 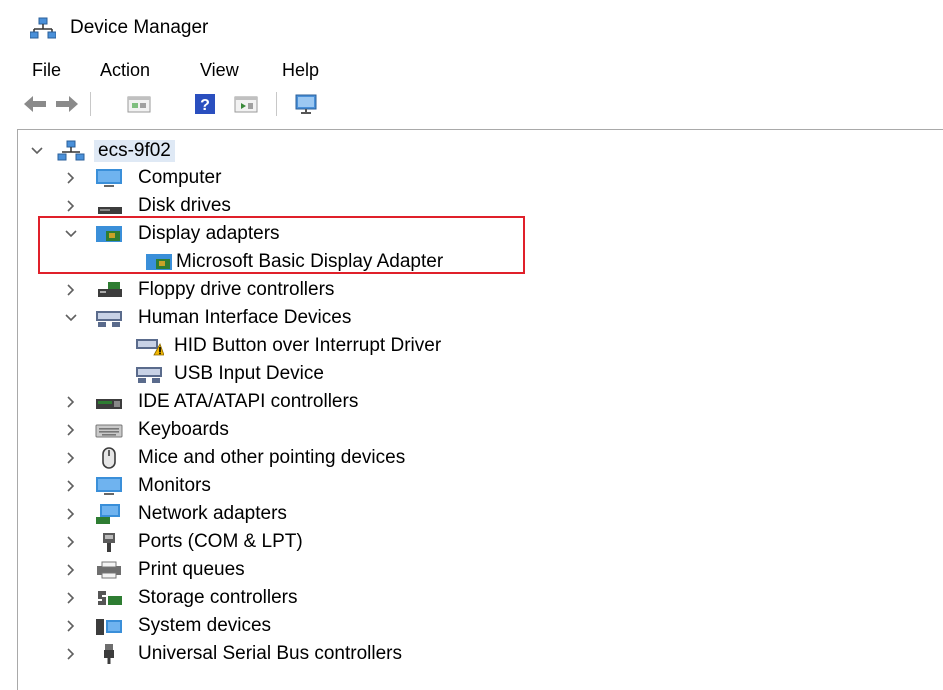 What do you see at coordinates (35, 104) in the screenshot?
I see `back-arrow-icon` at bounding box center [35, 104].